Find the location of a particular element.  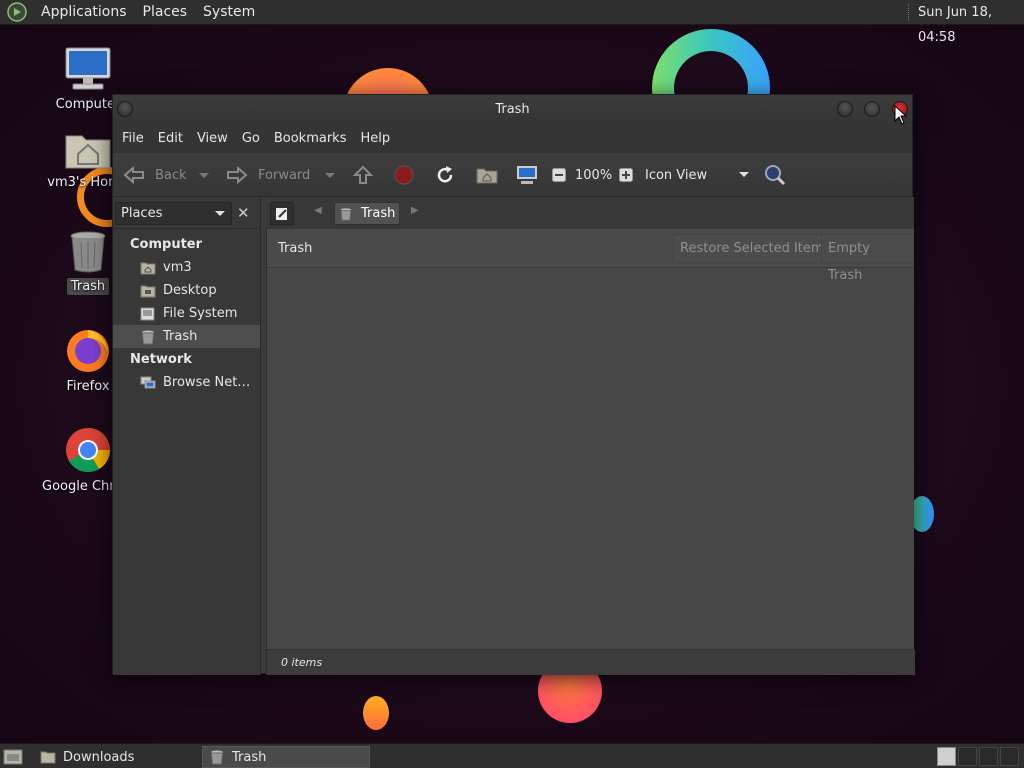

menubar: File Edit View Go Bookmarks Help is located at coordinates (512, 138).